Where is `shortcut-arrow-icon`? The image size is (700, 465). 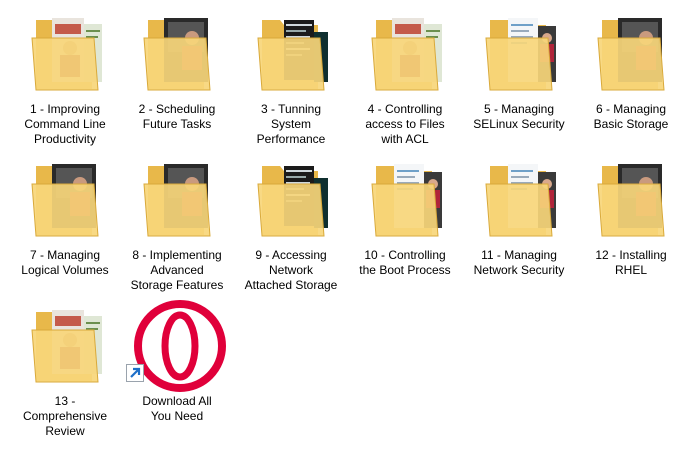 shortcut-arrow-icon is located at coordinates (135, 373).